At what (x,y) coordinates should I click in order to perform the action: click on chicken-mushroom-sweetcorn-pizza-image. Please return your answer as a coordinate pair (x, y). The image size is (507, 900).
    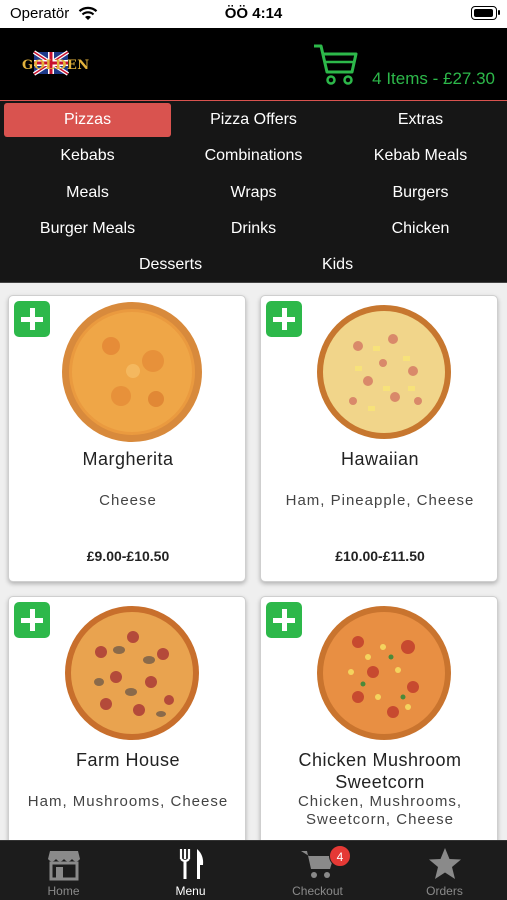
    Looking at the image, I should click on (384, 673).